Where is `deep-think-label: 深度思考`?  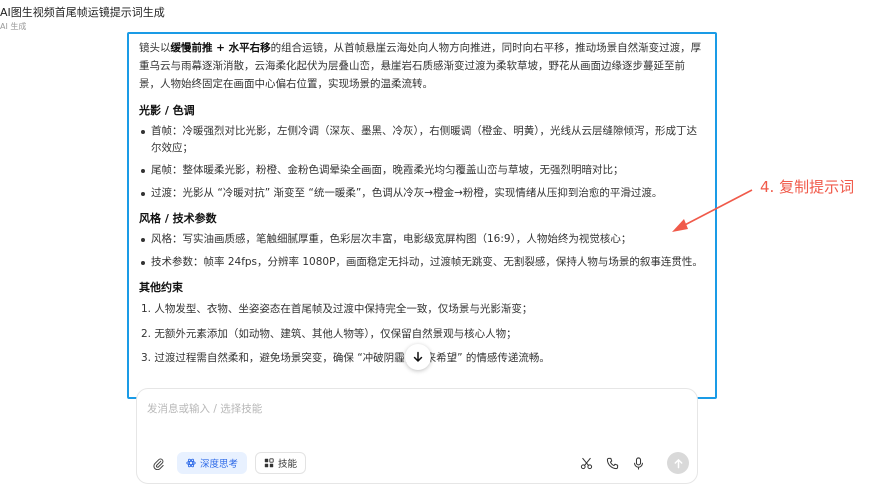
deep-think-label: 深度思考 is located at coordinates (219, 464).